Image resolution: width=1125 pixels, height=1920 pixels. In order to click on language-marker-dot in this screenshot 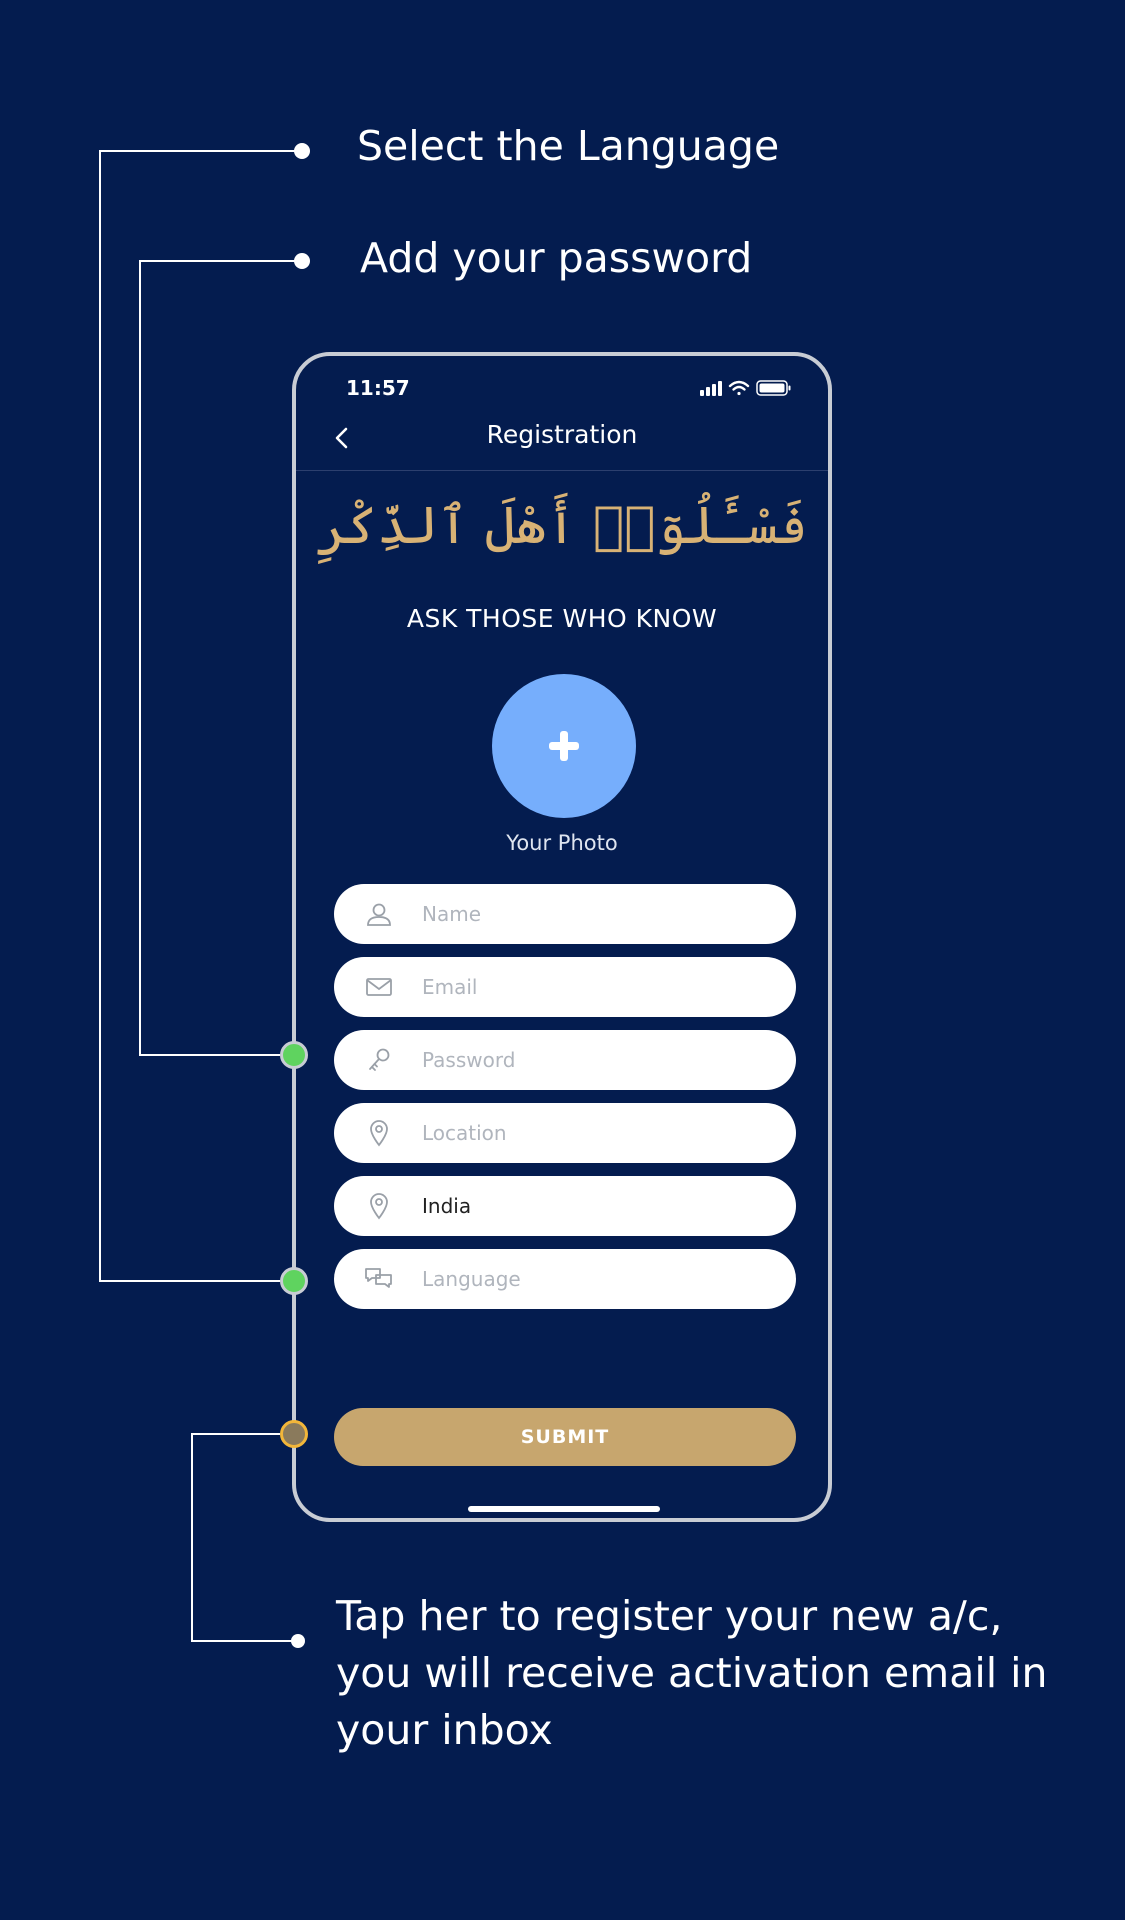, I will do `click(294, 1281)`.